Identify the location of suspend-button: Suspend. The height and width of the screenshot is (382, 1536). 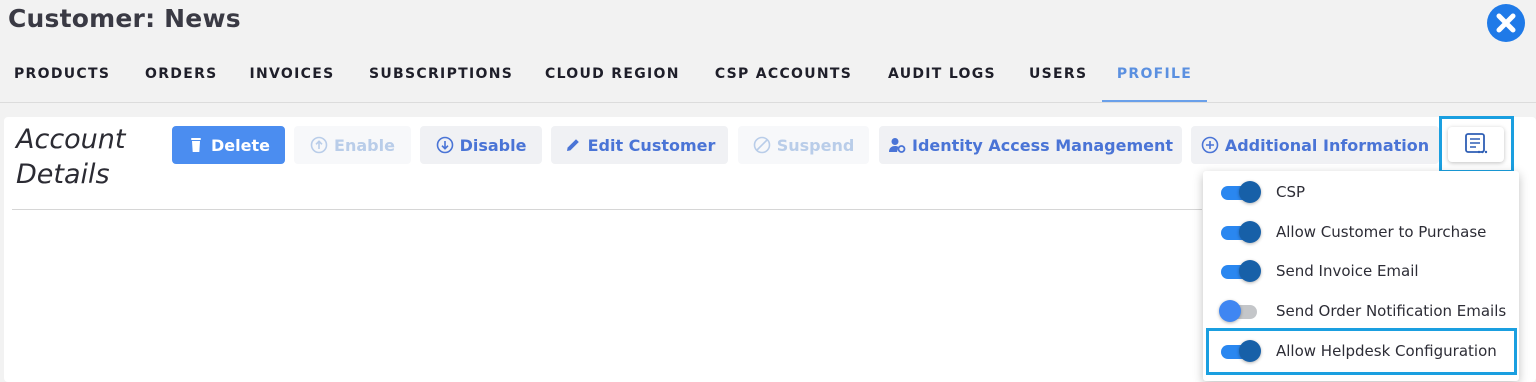
(803, 145).